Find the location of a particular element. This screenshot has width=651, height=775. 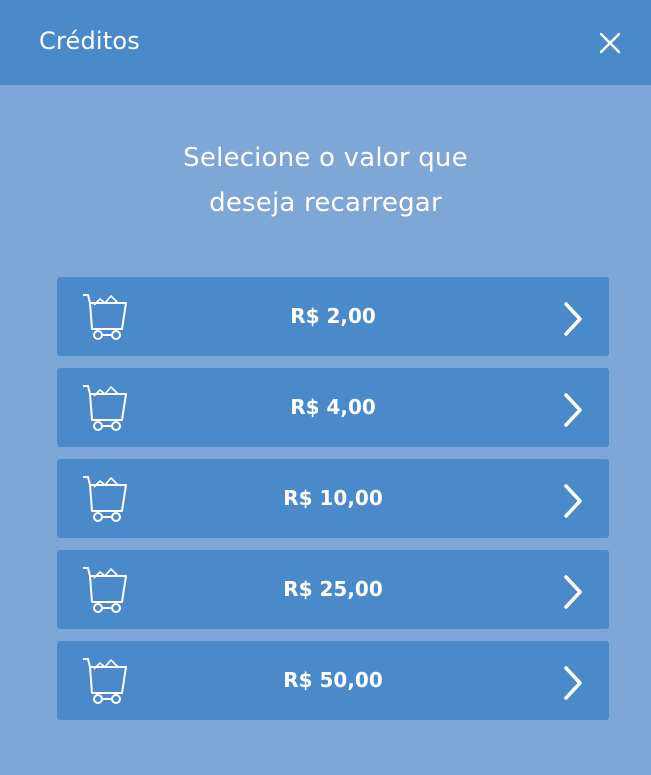

dialog-title: Créditos is located at coordinates (89, 41).